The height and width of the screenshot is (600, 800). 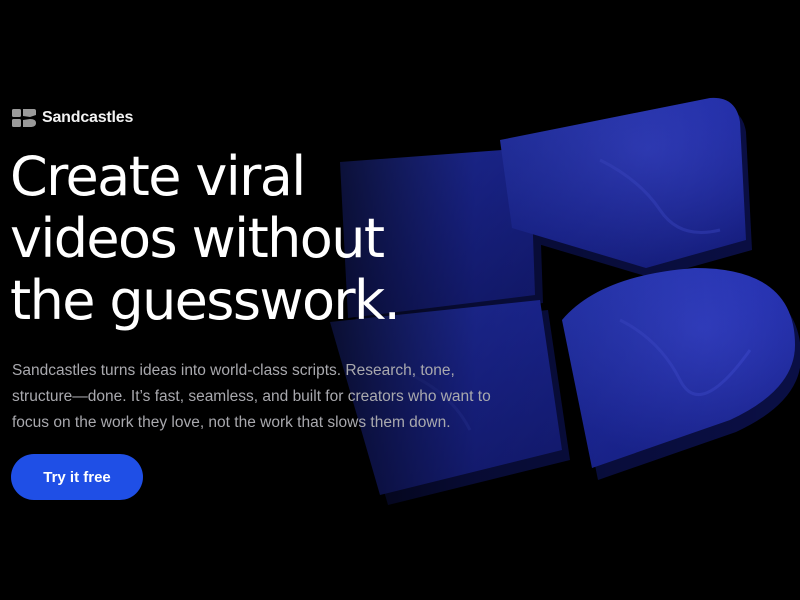 What do you see at coordinates (77, 477) in the screenshot?
I see `try-it-free-button: Try it free` at bounding box center [77, 477].